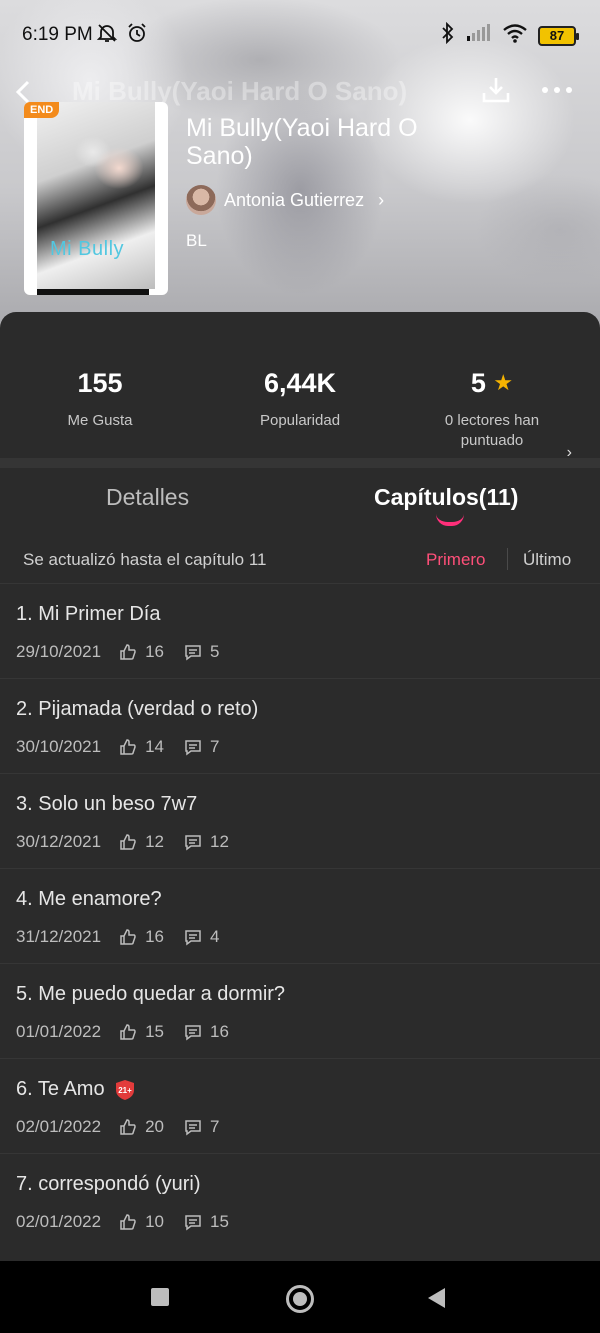  What do you see at coordinates (300, 463) in the screenshot?
I see `section-divider` at bounding box center [300, 463].